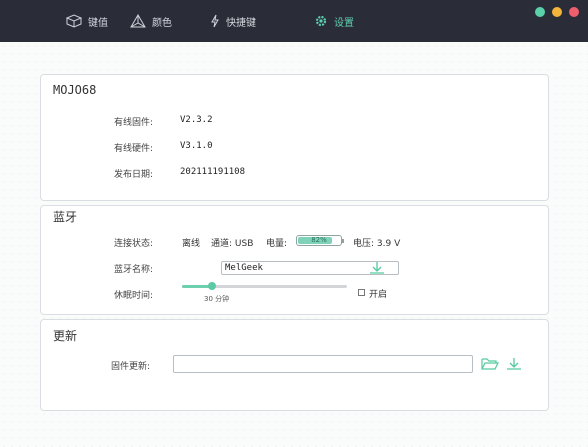 This screenshot has height=447, width=588. What do you see at coordinates (134, 175) in the screenshot?
I see `release-date-label: 发布日期:` at bounding box center [134, 175].